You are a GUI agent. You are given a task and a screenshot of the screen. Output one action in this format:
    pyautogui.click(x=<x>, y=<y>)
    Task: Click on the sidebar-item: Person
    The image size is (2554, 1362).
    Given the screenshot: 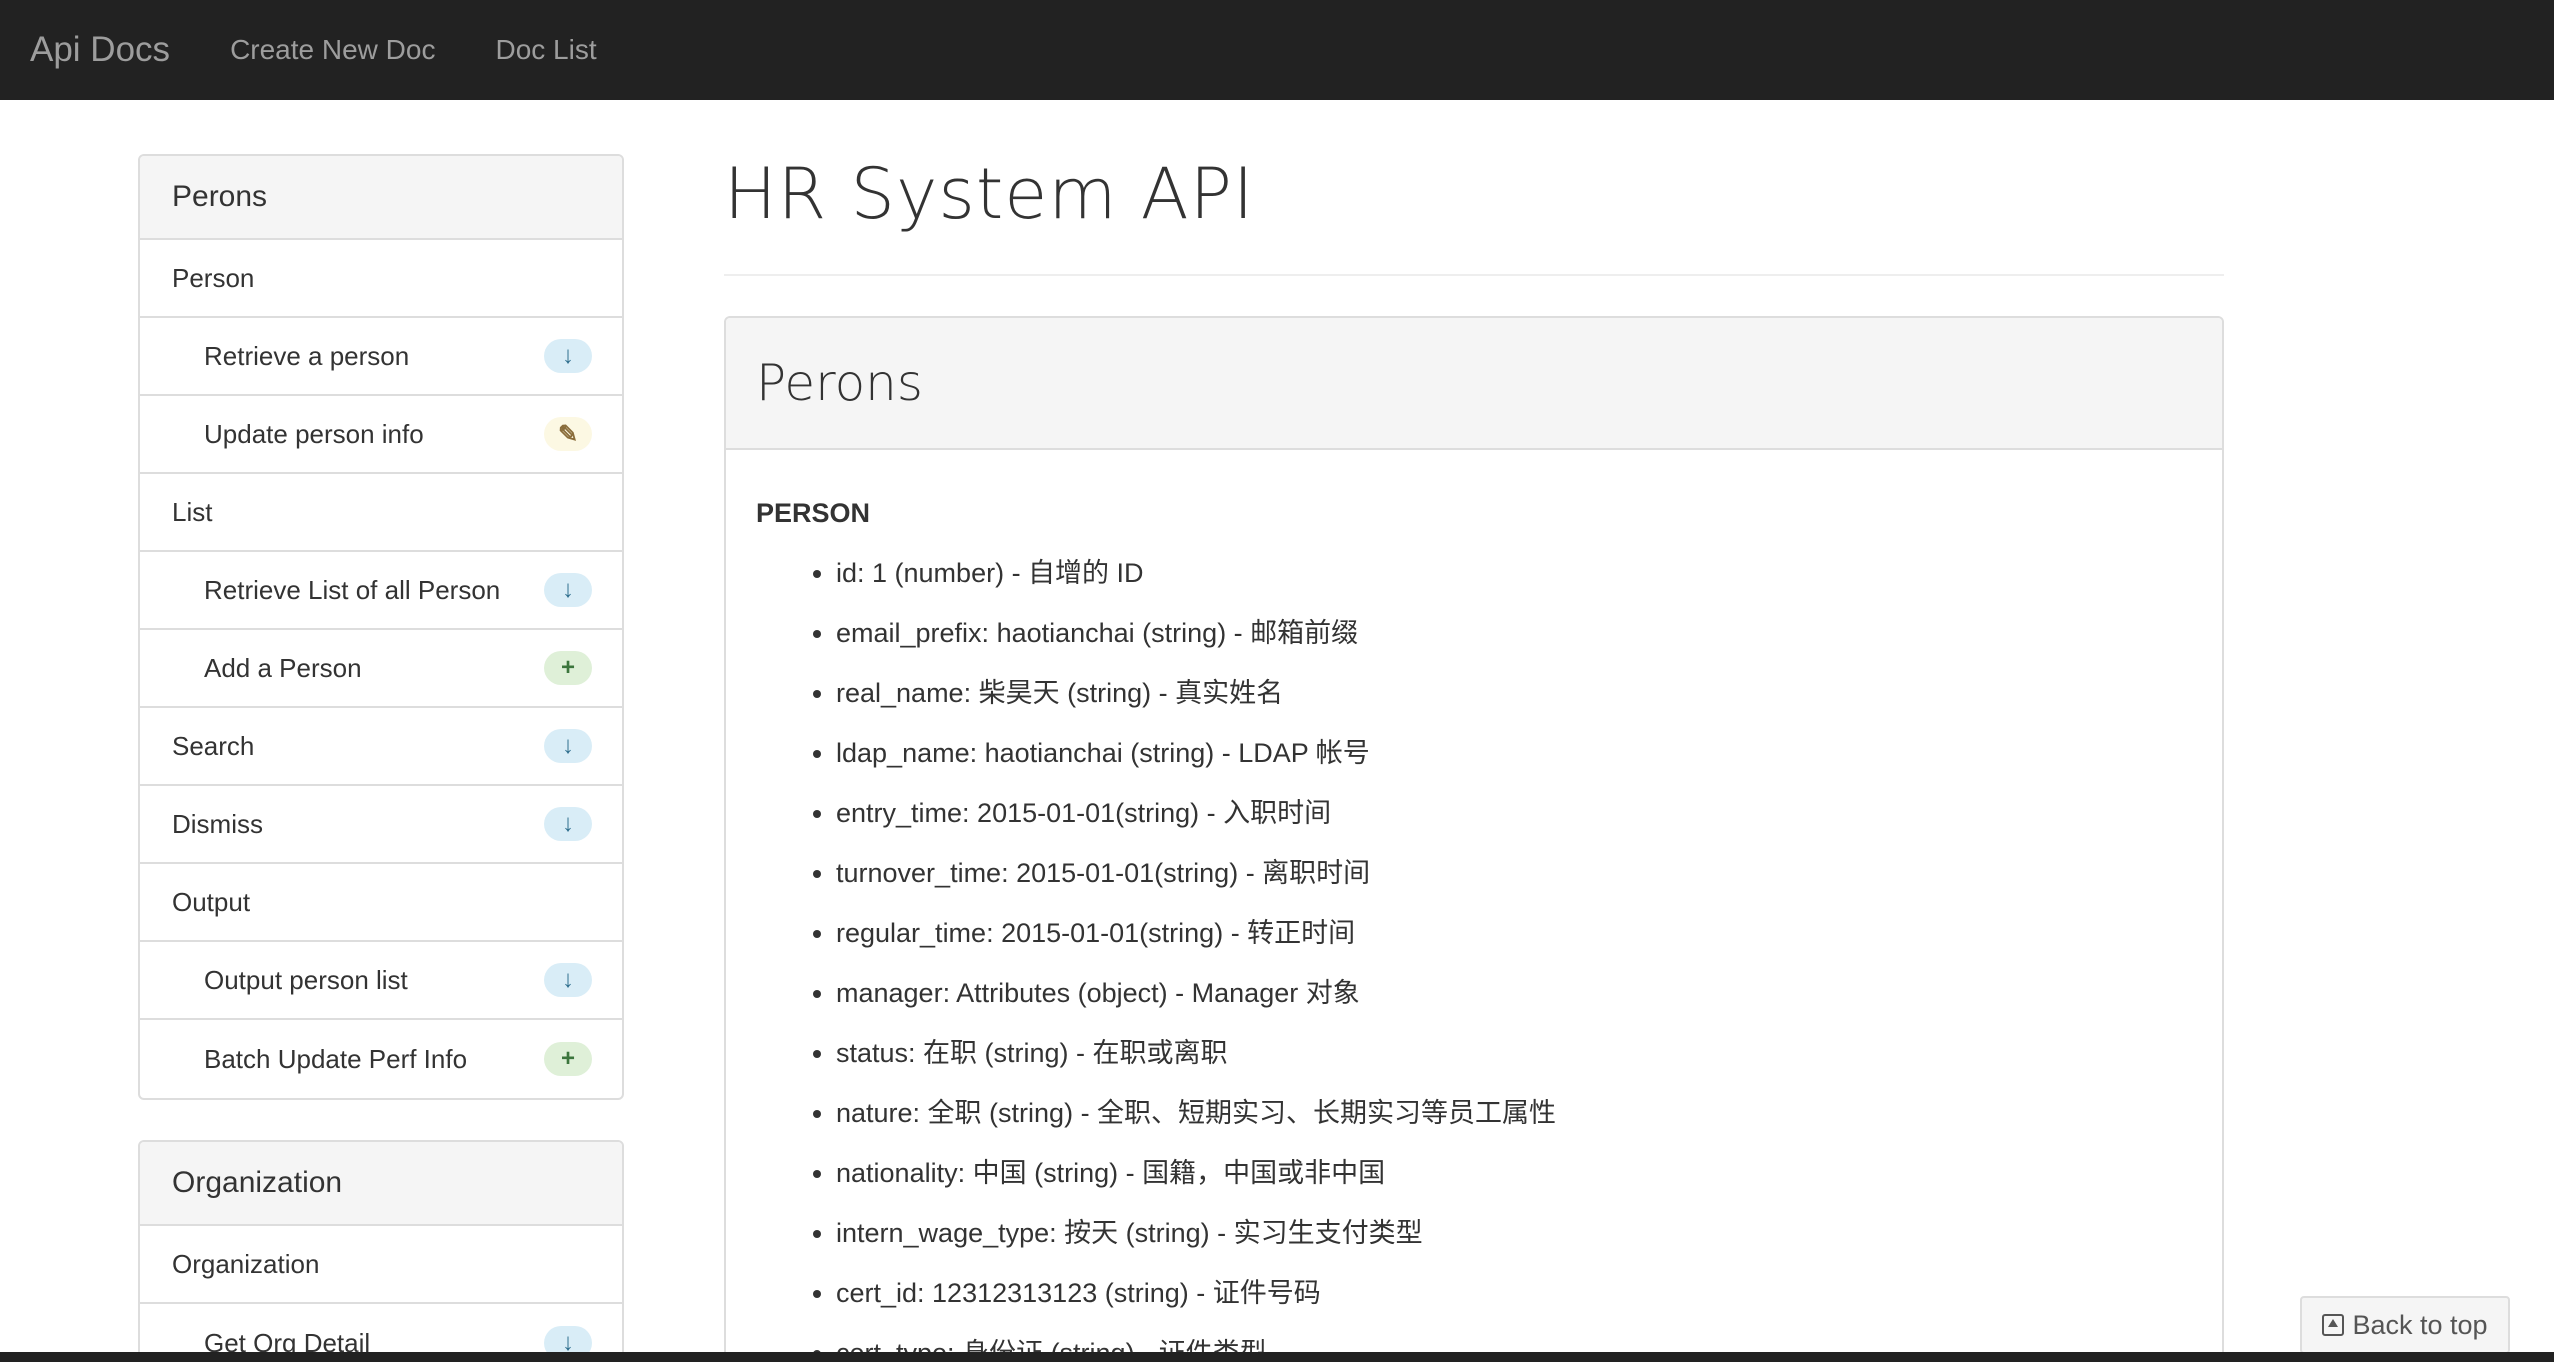 What is the action you would take?
    pyautogui.click(x=381, y=279)
    